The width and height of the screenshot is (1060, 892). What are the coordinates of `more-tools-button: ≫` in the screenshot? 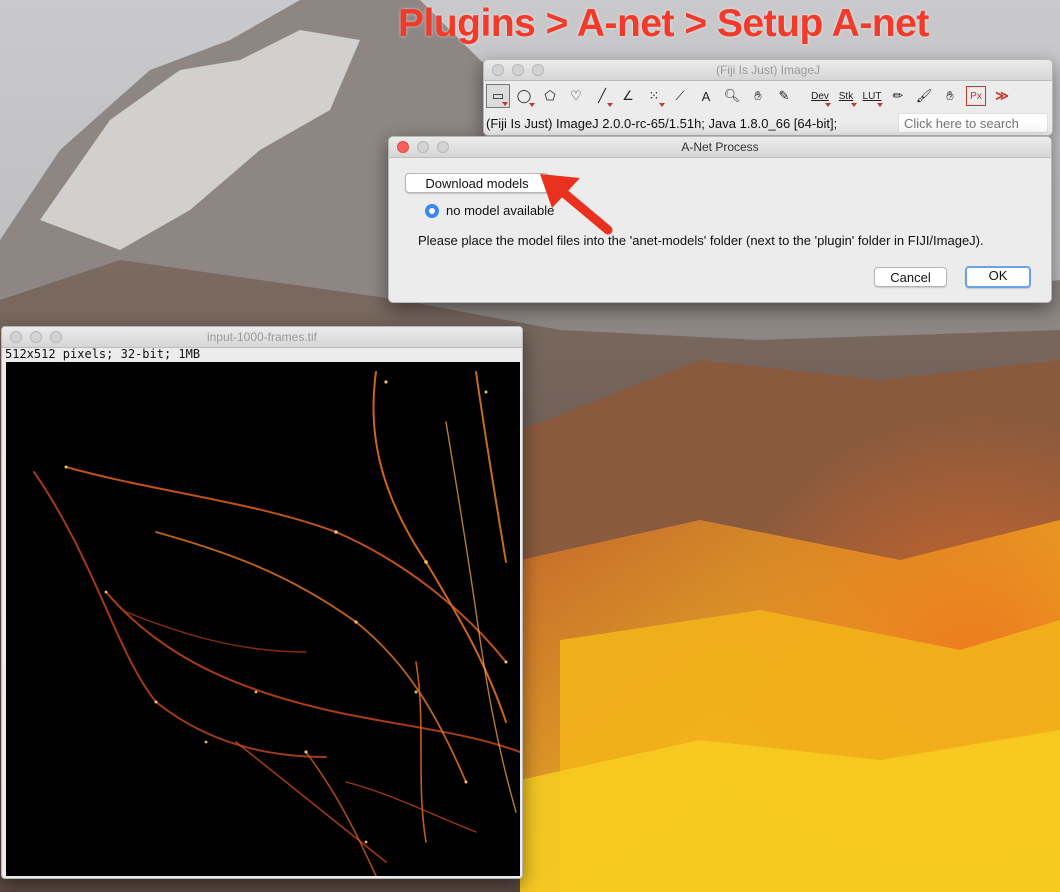 It's located at (1002, 96).